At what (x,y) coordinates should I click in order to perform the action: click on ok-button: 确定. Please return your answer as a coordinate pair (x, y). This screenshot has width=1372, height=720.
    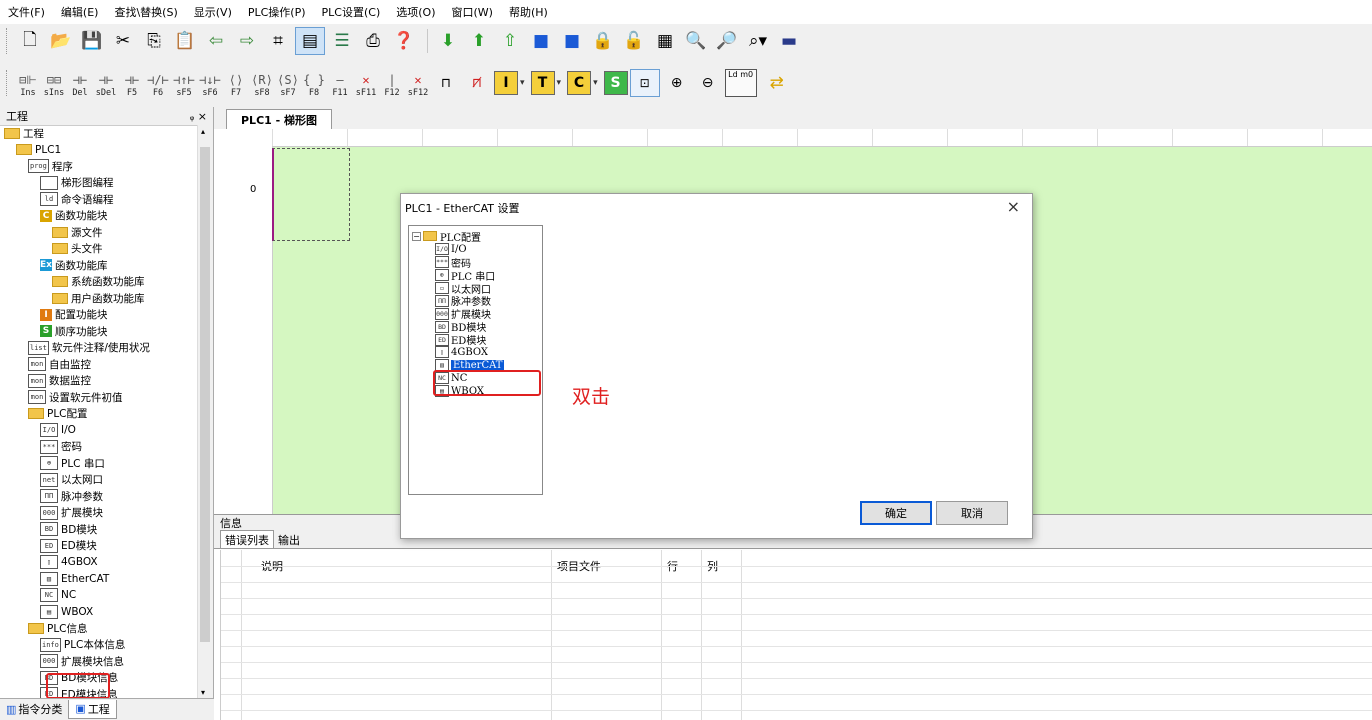
    Looking at the image, I should click on (896, 513).